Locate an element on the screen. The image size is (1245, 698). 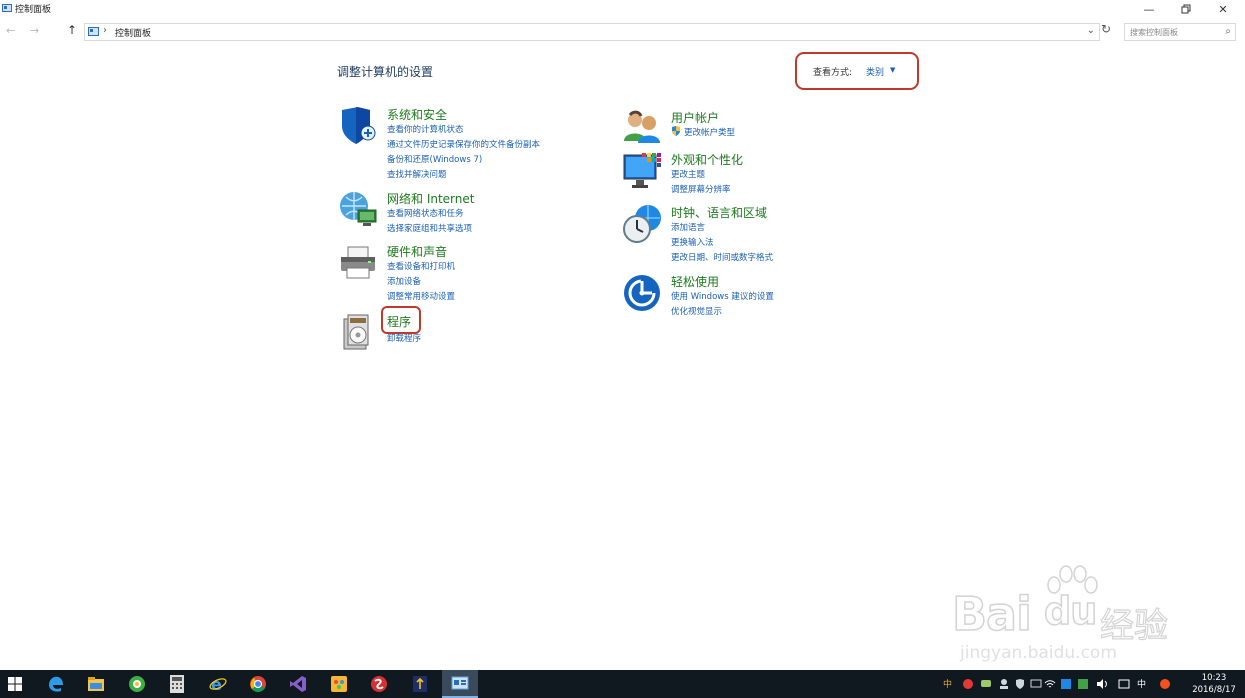
start-button is located at coordinates (15, 684).